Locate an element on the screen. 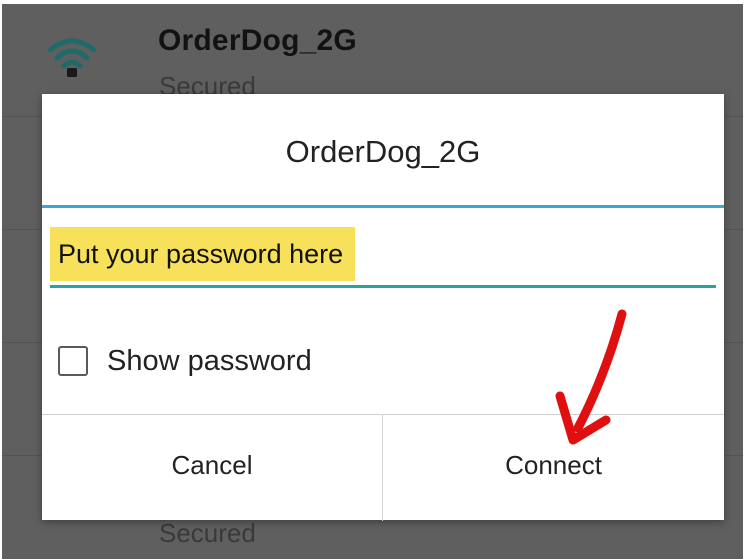 This screenshot has height=559, width=745. show-password-toggle: Show password is located at coordinates (185, 361).